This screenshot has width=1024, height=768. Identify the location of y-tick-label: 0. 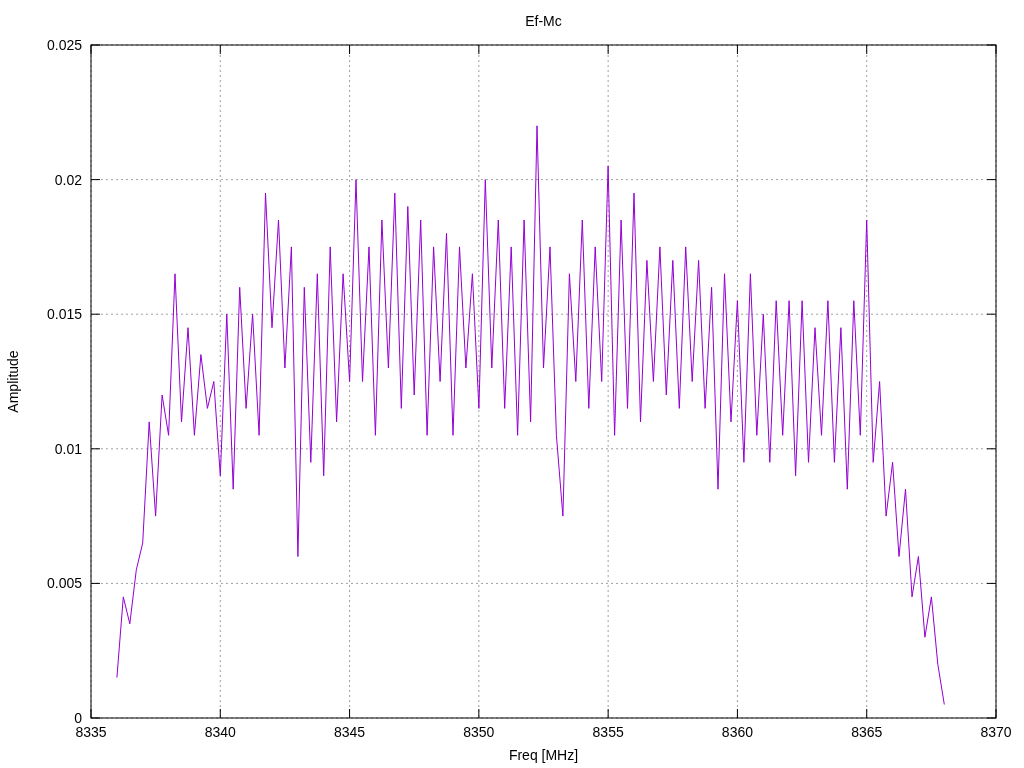
(78, 718).